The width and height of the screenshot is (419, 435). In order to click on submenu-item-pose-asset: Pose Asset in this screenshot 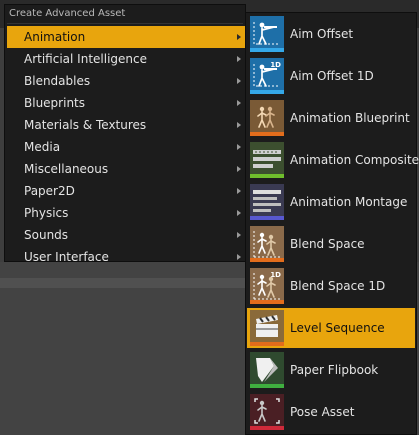, I will do `click(331, 412)`.